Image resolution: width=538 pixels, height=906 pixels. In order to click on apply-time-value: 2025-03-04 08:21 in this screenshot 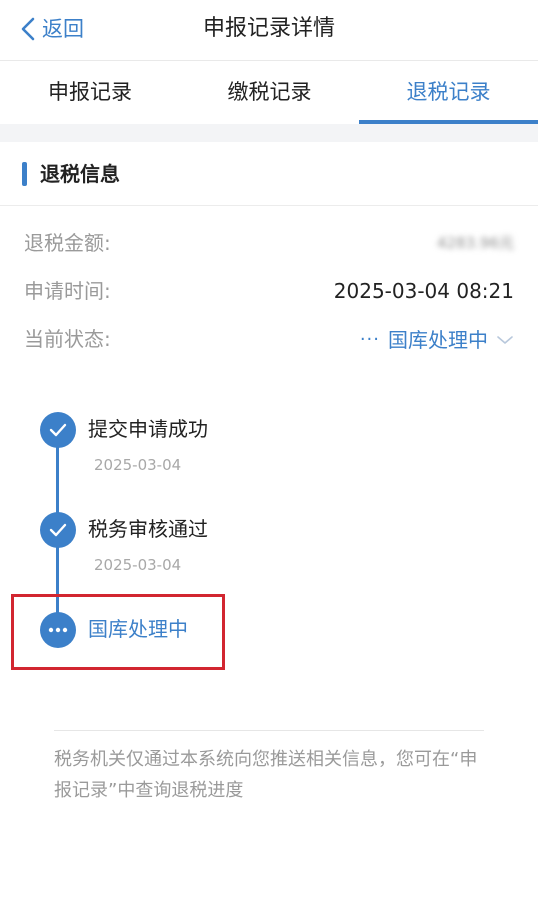, I will do `click(423, 291)`.